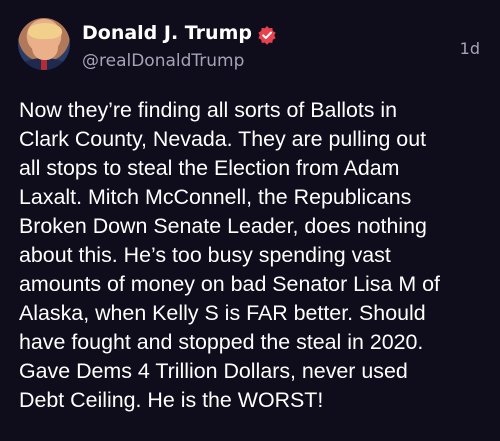 The height and width of the screenshot is (441, 500). I want to click on post-text-line: about this. He’s too busy spending vast, so click(205, 255).